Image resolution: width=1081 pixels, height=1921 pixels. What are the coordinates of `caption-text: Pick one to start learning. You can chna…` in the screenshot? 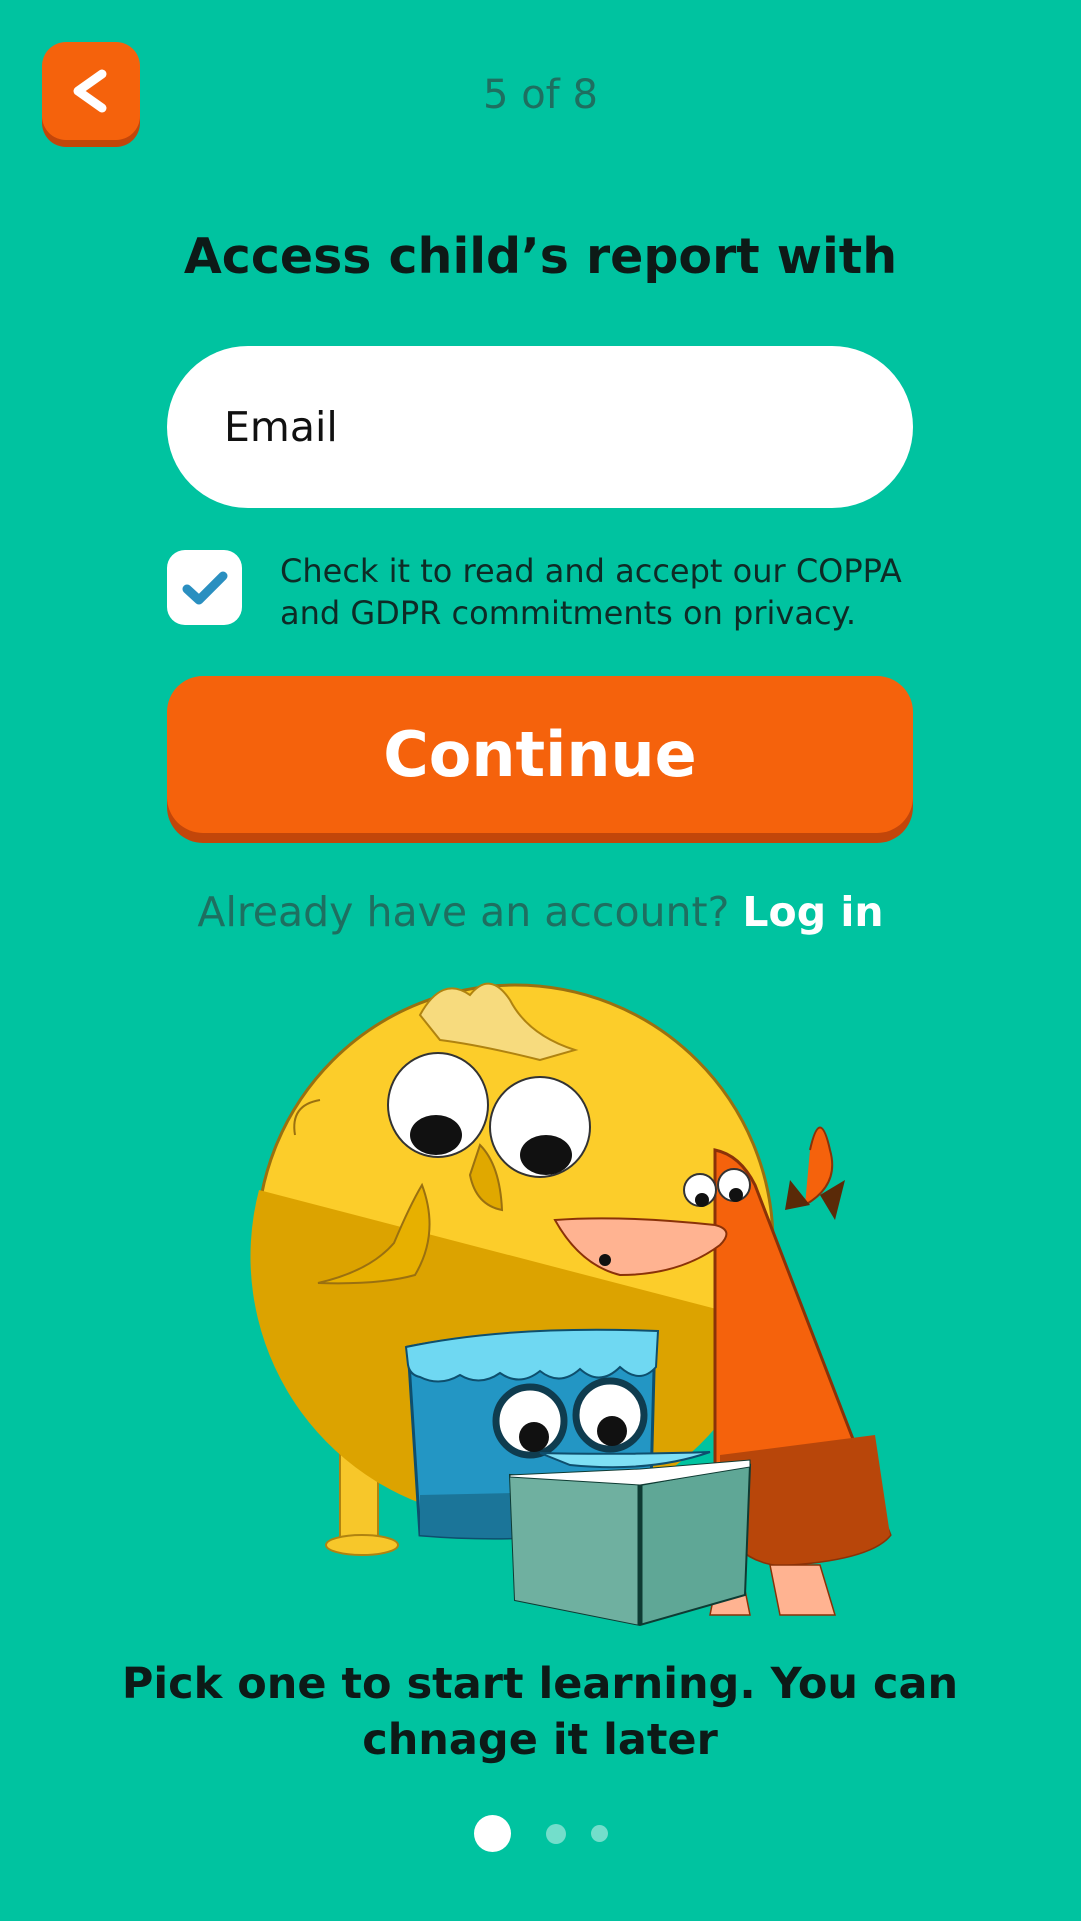 It's located at (540, 1712).